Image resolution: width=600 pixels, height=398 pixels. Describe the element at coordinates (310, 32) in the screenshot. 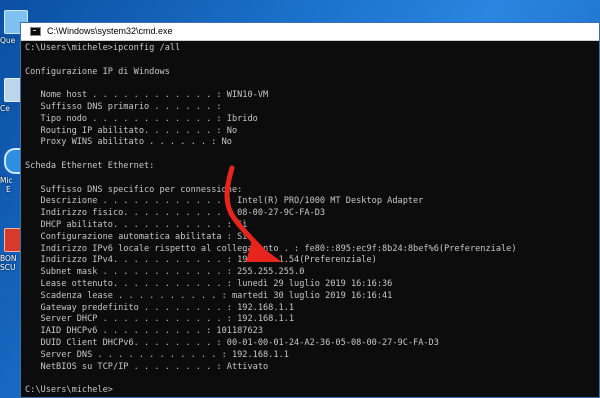

I see `window-titlebar: C:\Windows\system32\cmd.exe` at that location.